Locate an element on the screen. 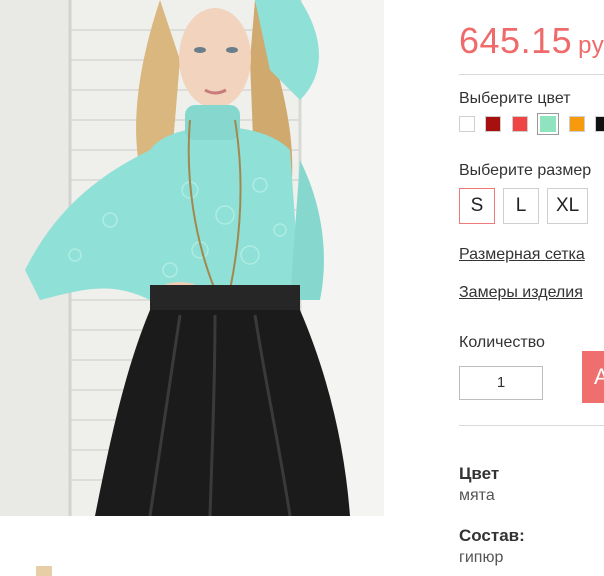 This screenshot has width=604, height=576. thumbnail-illustration is located at coordinates (26, 569).